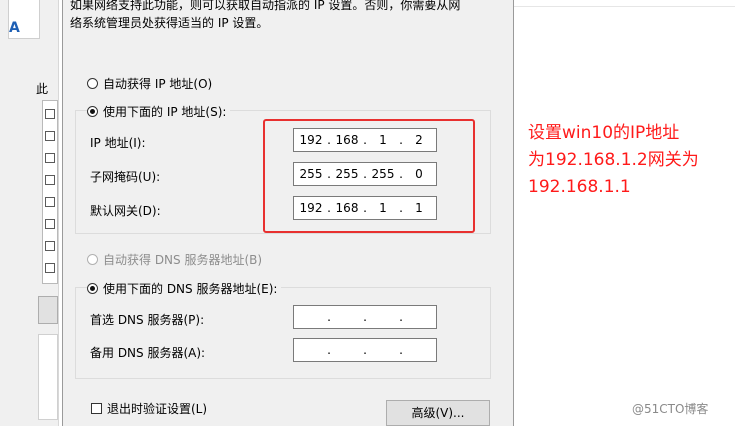  What do you see at coordinates (158, 84) in the screenshot?
I see `radio-label: 自动获得 IP 地址(O)` at bounding box center [158, 84].